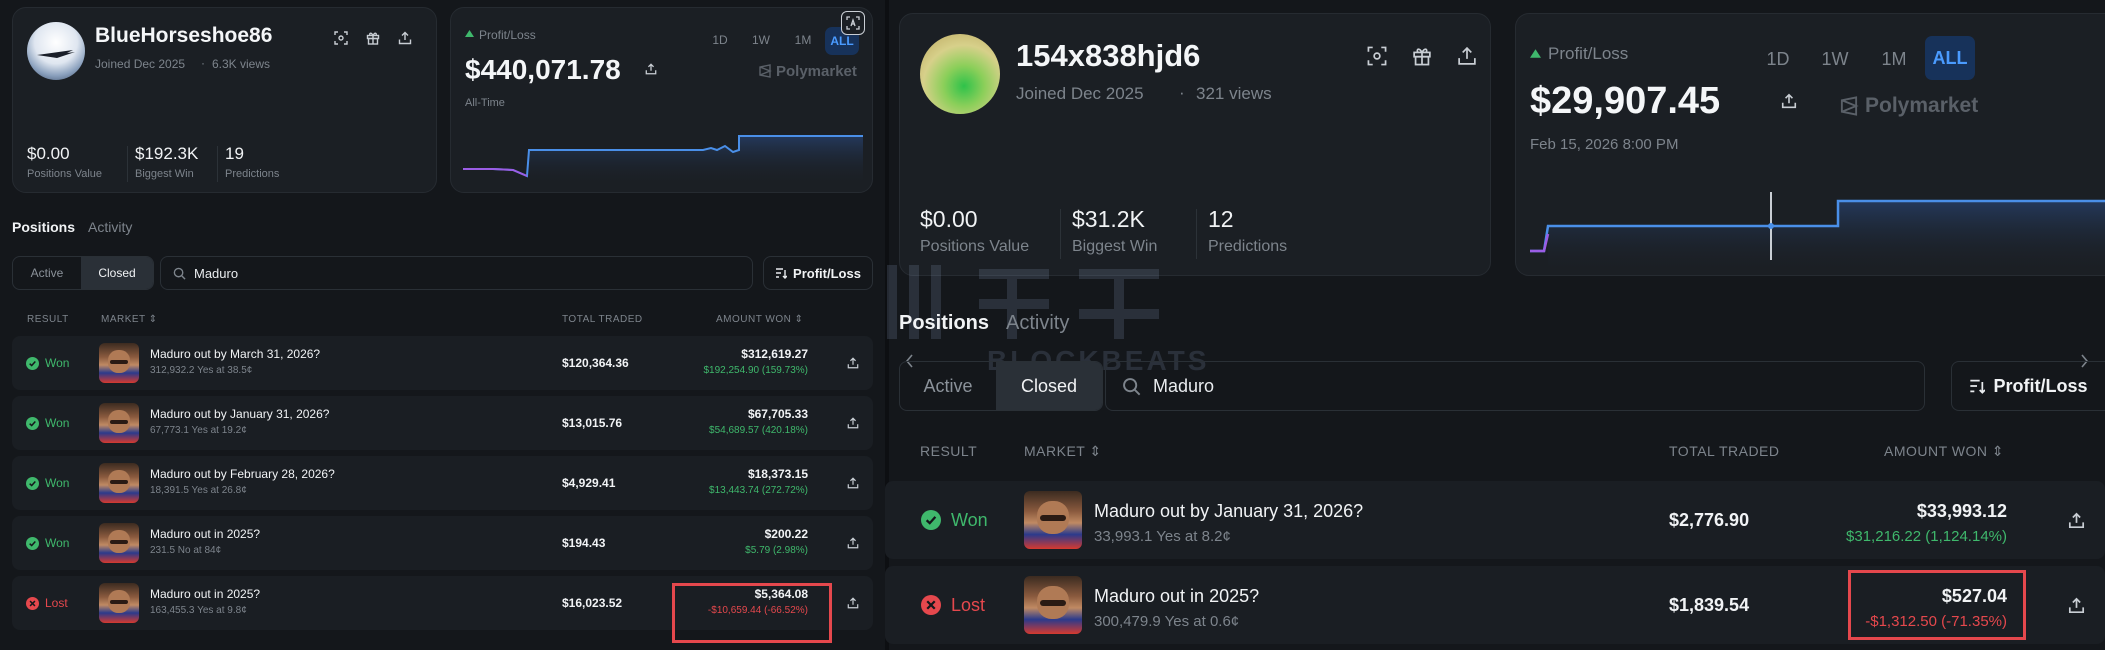 The width and height of the screenshot is (2105, 650). I want to click on pnl-label: Profit/Loss, so click(1588, 53).